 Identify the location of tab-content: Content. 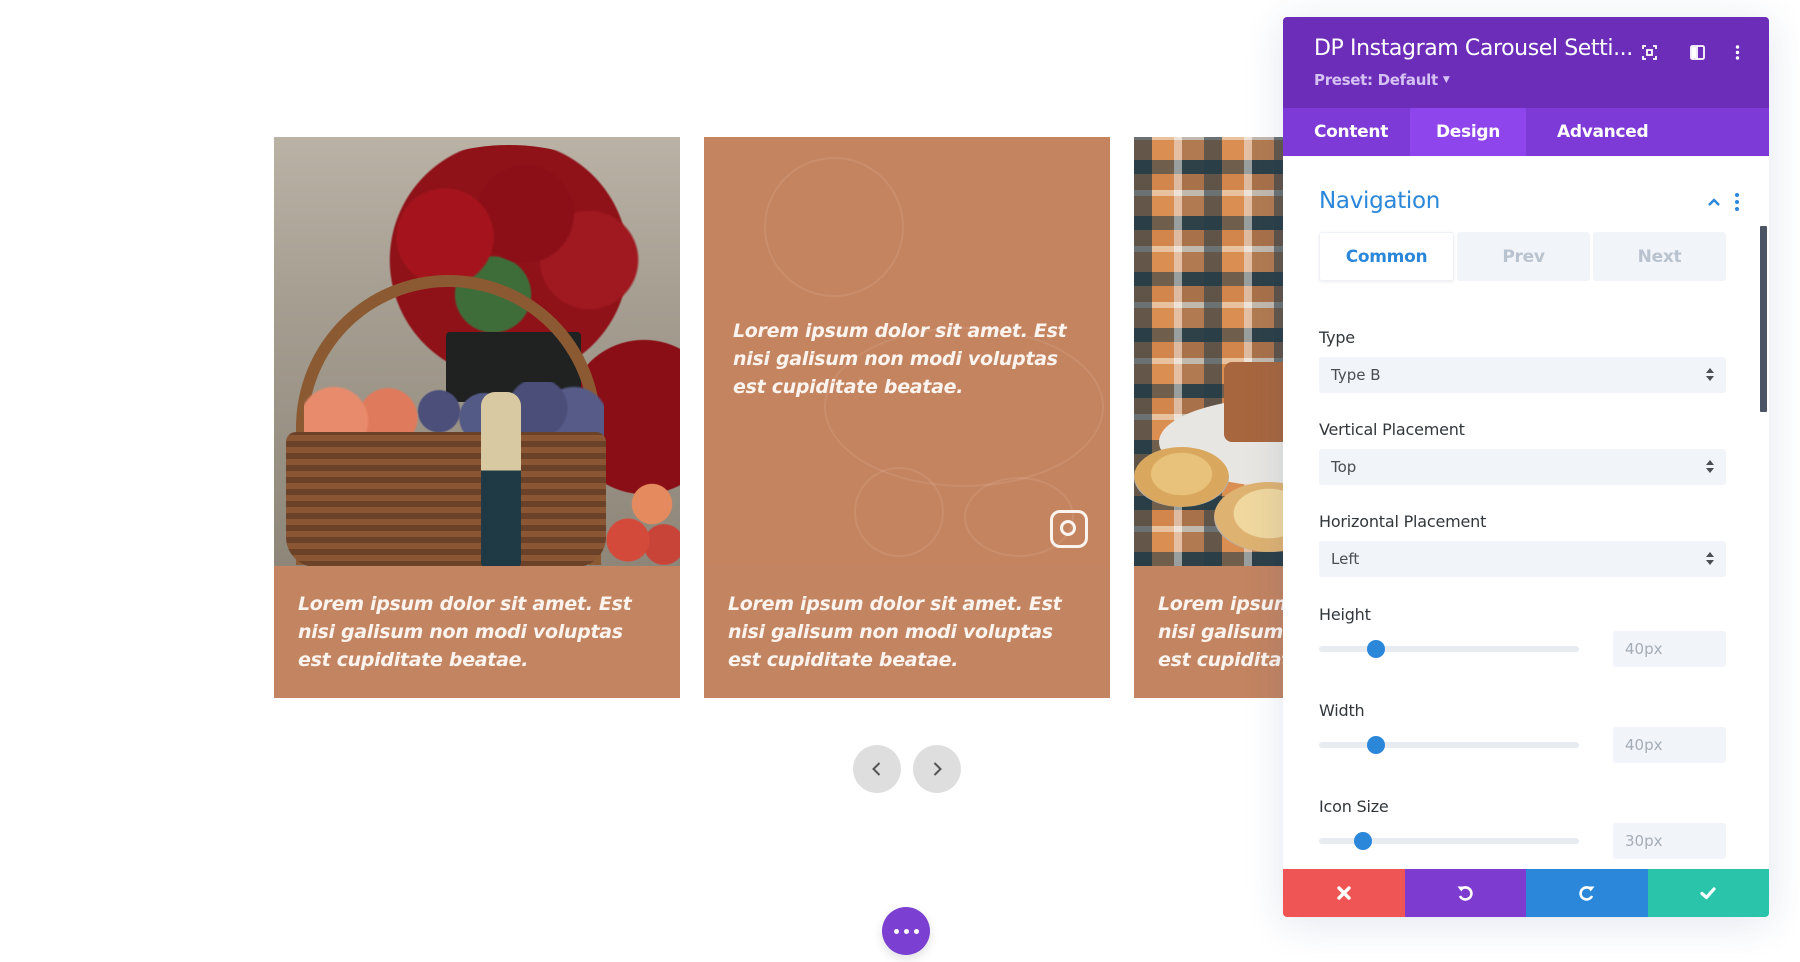
(1346, 132).